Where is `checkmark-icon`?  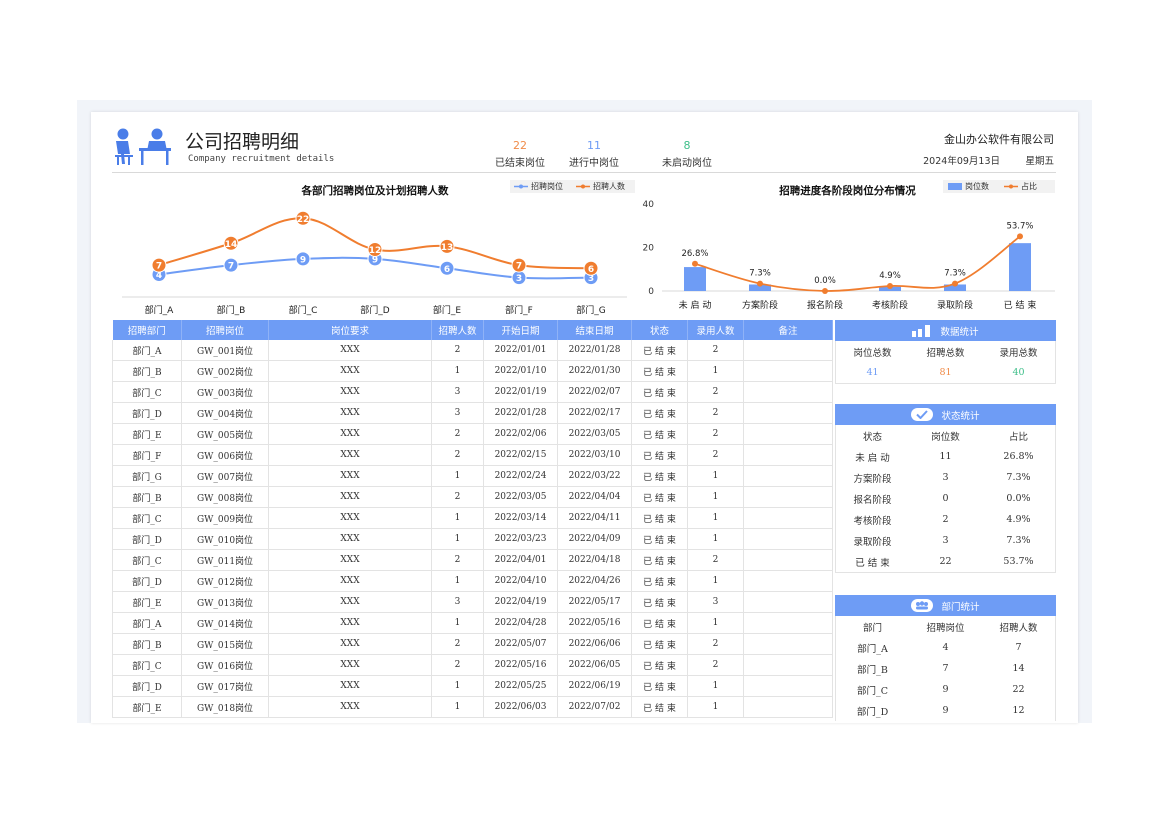 checkmark-icon is located at coordinates (922, 414).